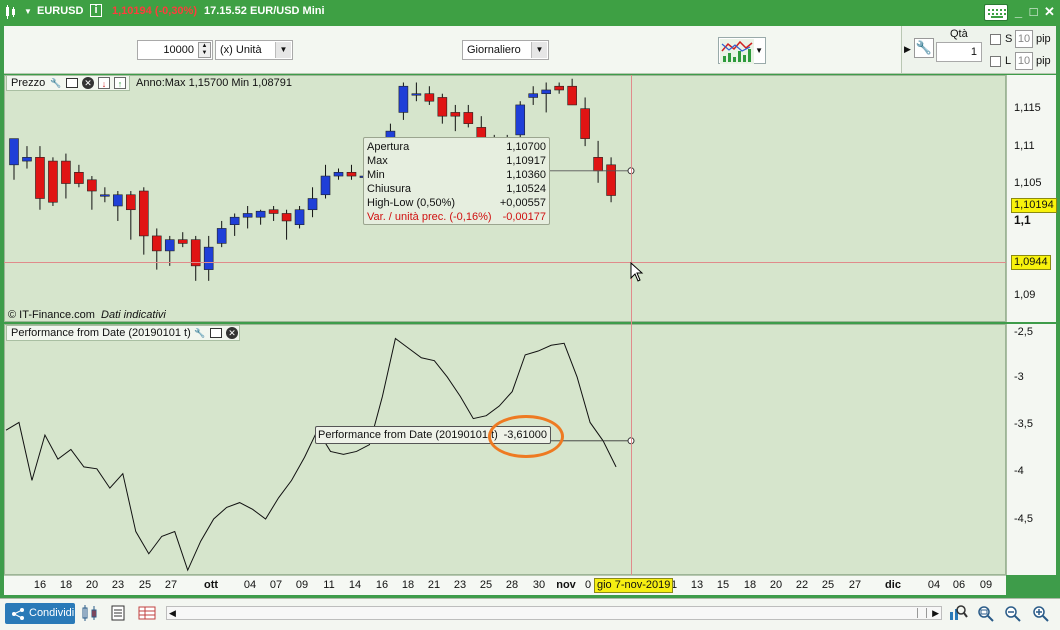 The height and width of the screenshot is (630, 1060). What do you see at coordinates (456, 161) in the screenshot?
I see `tooltip-row: Max 1,10917` at bounding box center [456, 161].